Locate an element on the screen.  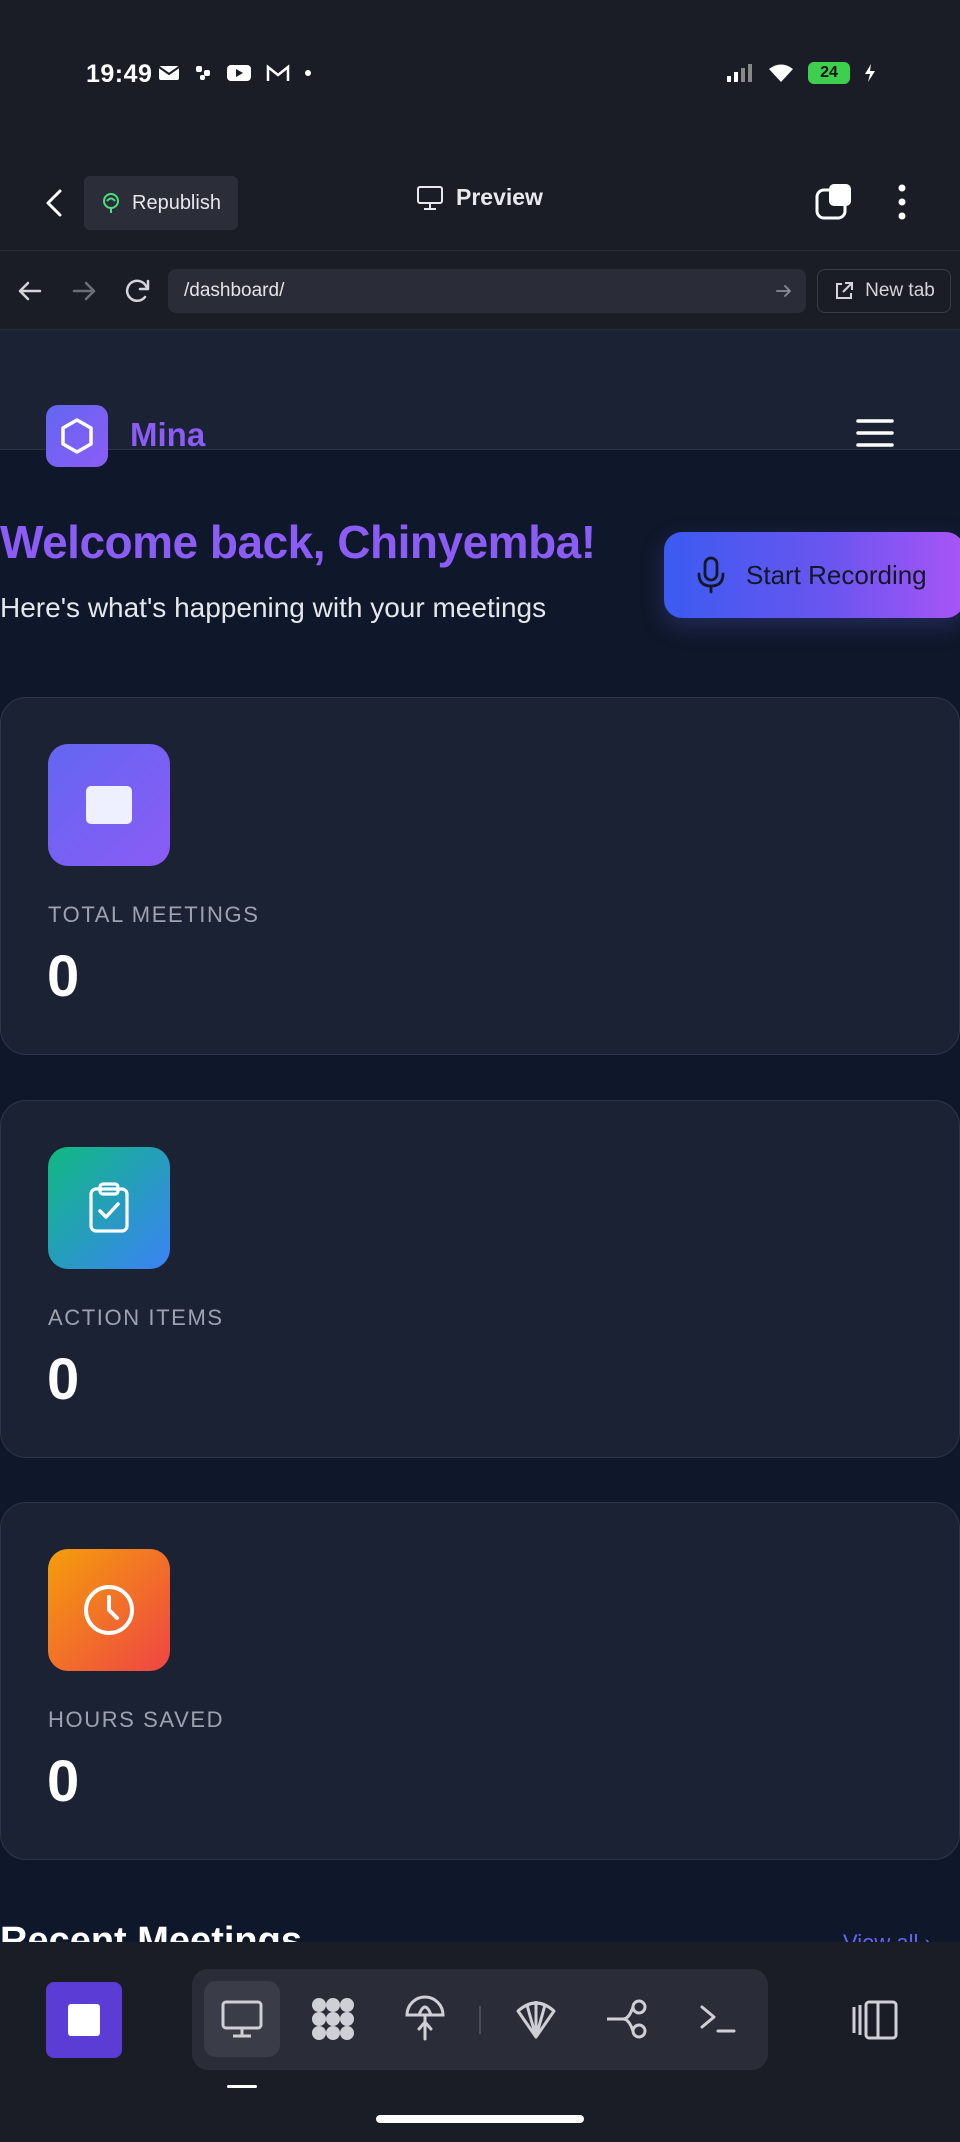
hamburger-menu-icon is located at coordinates (875, 433).